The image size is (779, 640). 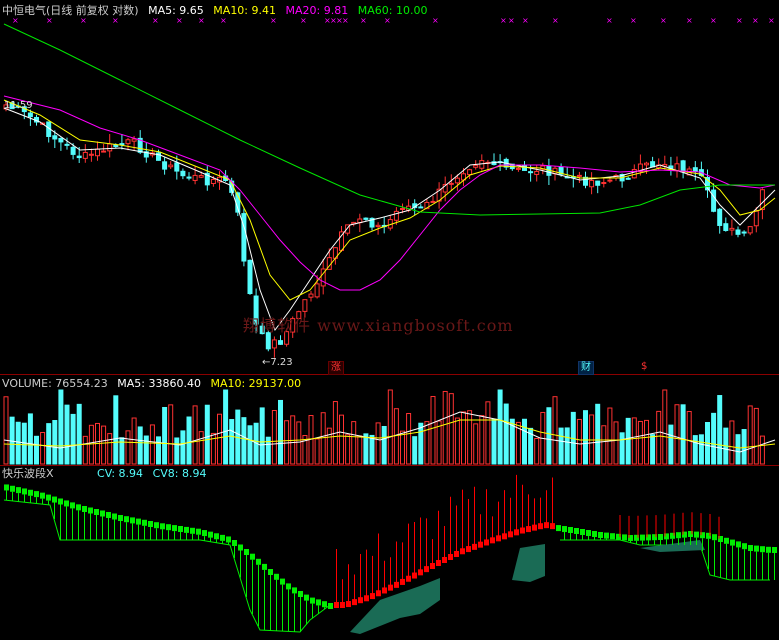 I want to click on watermark: 翔博软件 www.xiangbosoft.com, so click(x=378, y=325).